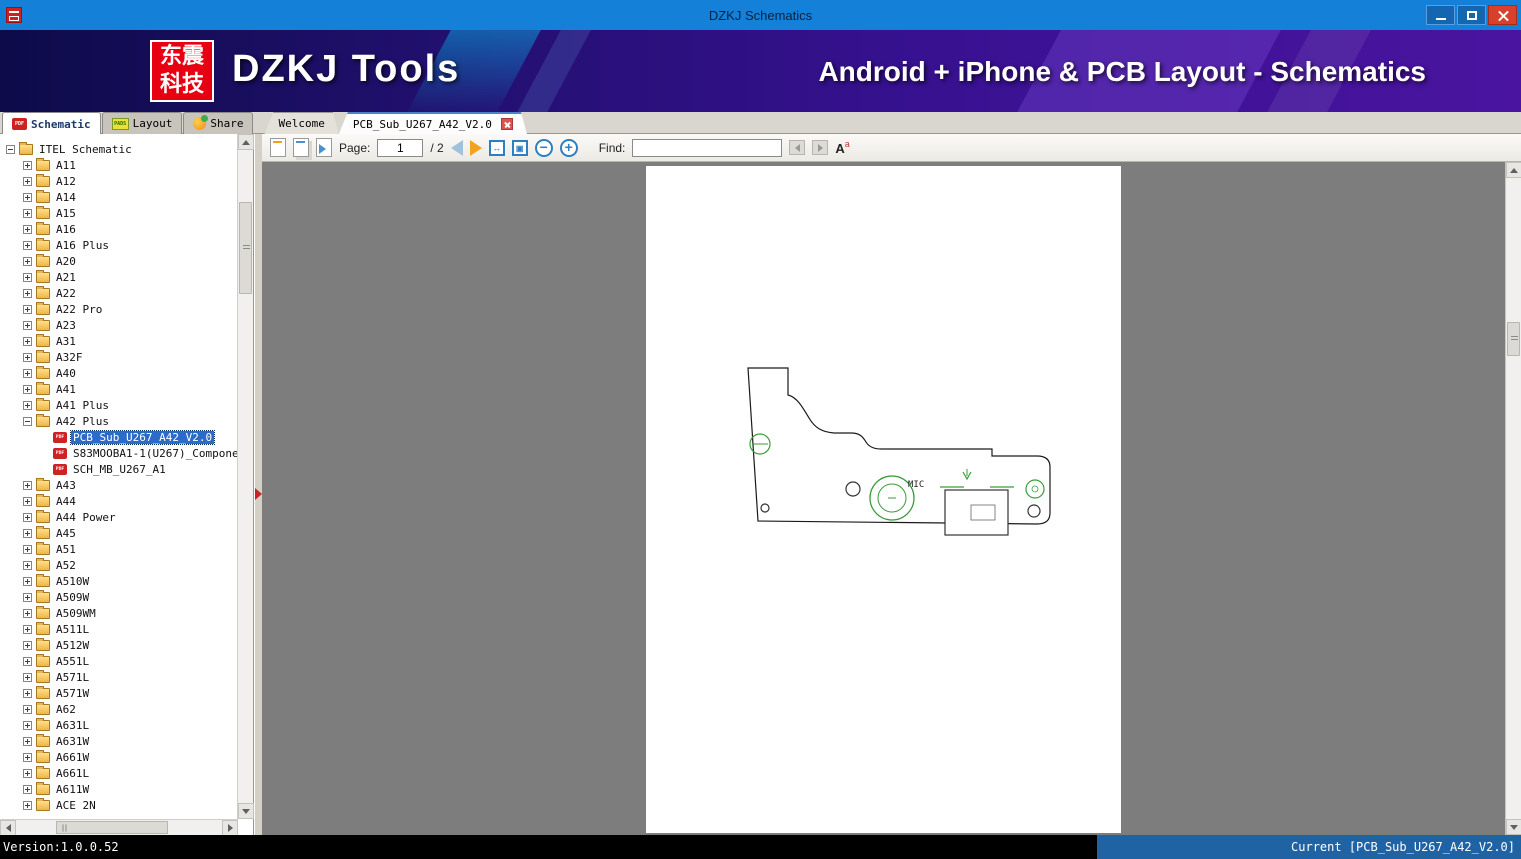  I want to click on tree-item: A661L, so click(119, 773).